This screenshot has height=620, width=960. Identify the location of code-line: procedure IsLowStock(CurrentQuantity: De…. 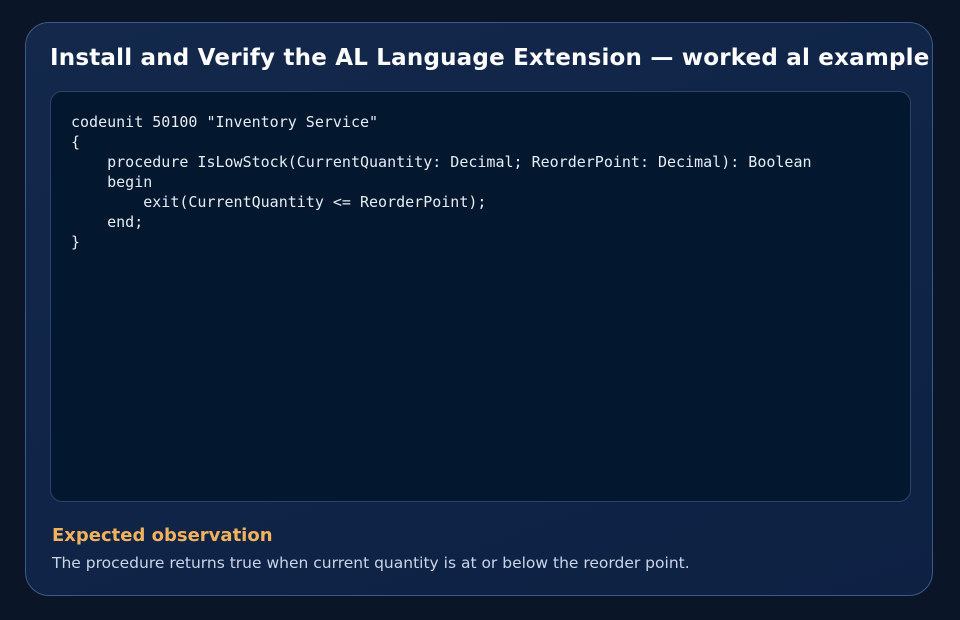
(441, 162).